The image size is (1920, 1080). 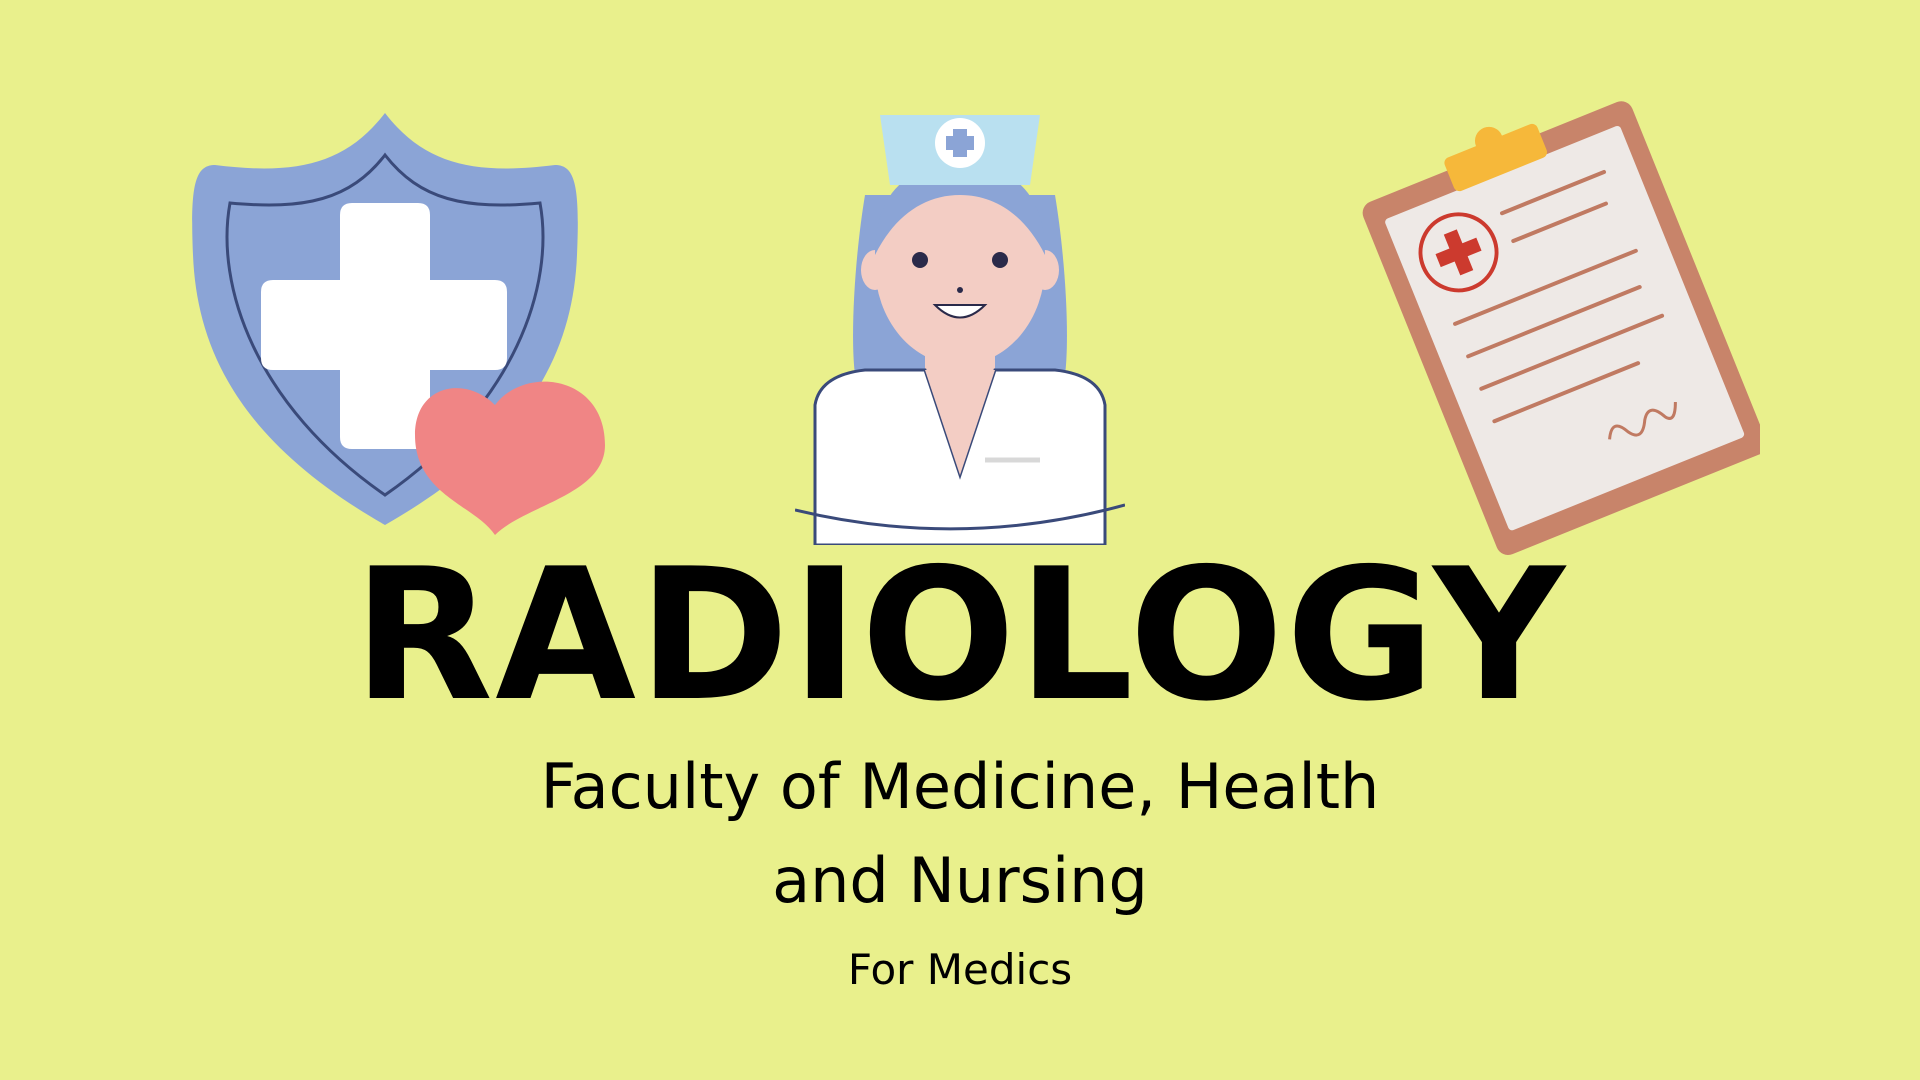 What do you see at coordinates (960, 786) in the screenshot?
I see `subtitle-line-1: Faculty of Medicine, Health` at bounding box center [960, 786].